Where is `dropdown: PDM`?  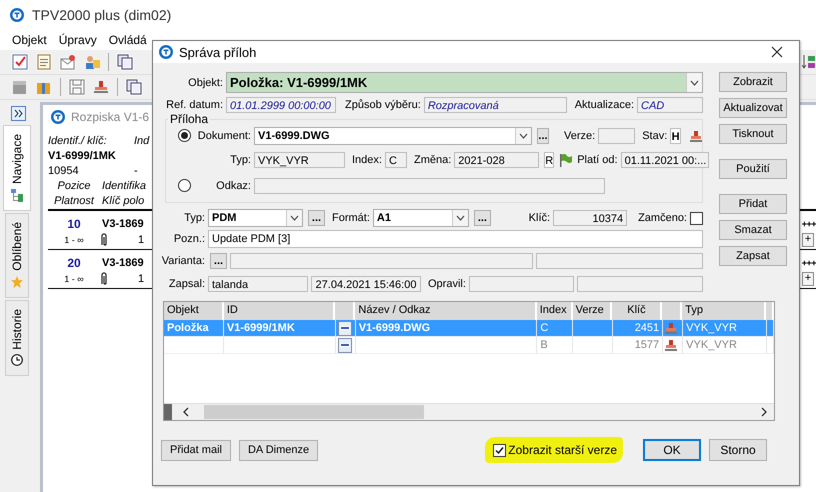
dropdown: PDM is located at coordinates (255, 218).